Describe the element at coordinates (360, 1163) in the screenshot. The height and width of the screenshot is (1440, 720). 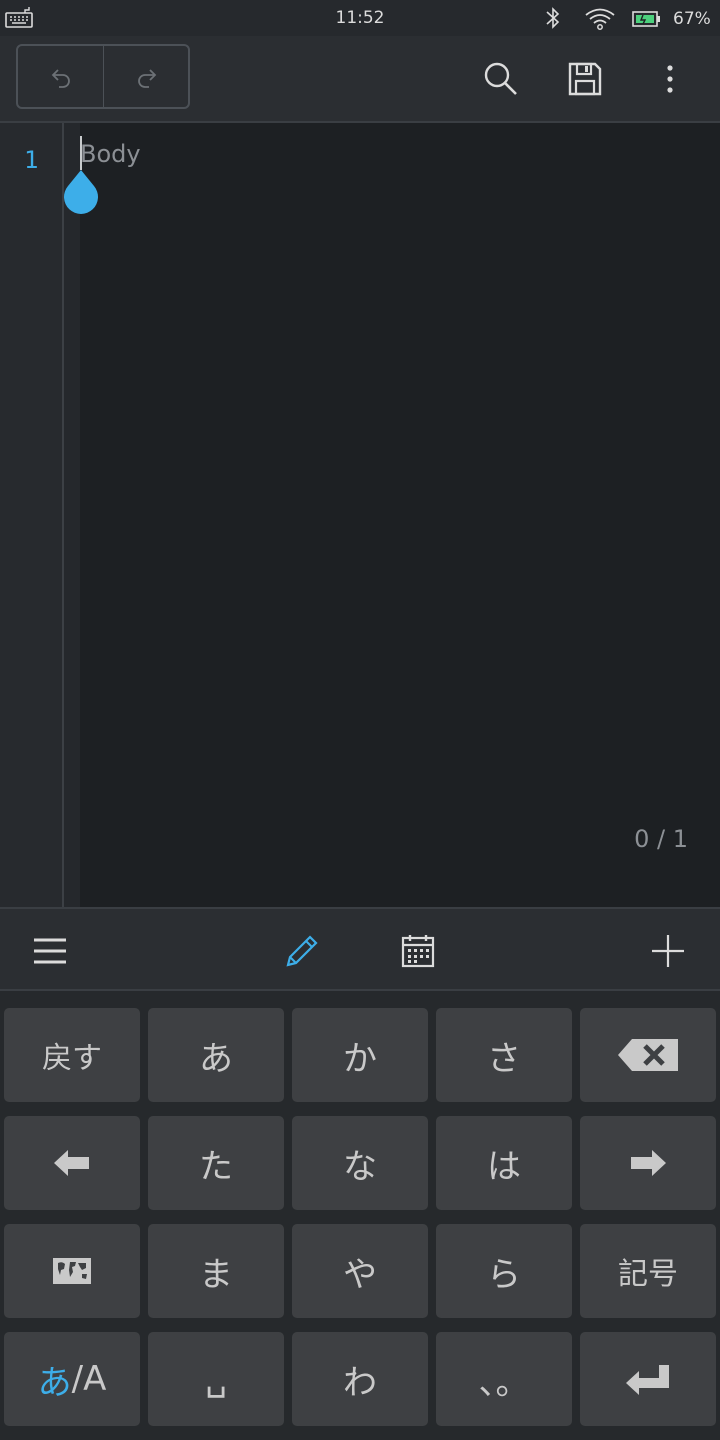
I see `key-na: な` at that location.